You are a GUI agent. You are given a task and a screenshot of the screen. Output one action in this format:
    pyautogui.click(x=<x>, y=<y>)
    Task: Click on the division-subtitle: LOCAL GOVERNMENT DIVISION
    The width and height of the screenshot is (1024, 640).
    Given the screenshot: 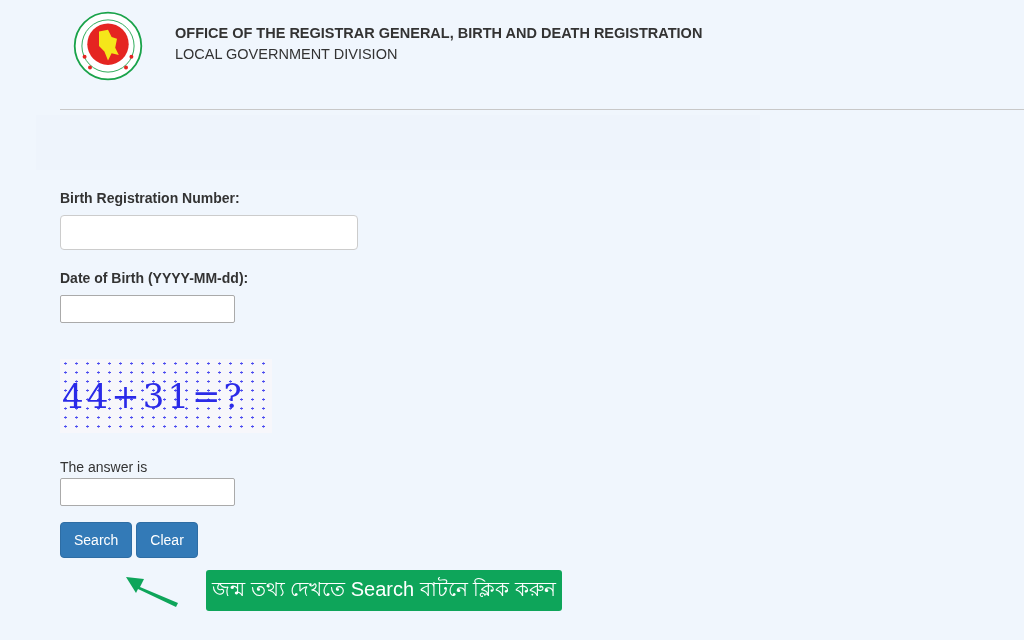 What is the action you would take?
    pyautogui.click(x=287, y=53)
    